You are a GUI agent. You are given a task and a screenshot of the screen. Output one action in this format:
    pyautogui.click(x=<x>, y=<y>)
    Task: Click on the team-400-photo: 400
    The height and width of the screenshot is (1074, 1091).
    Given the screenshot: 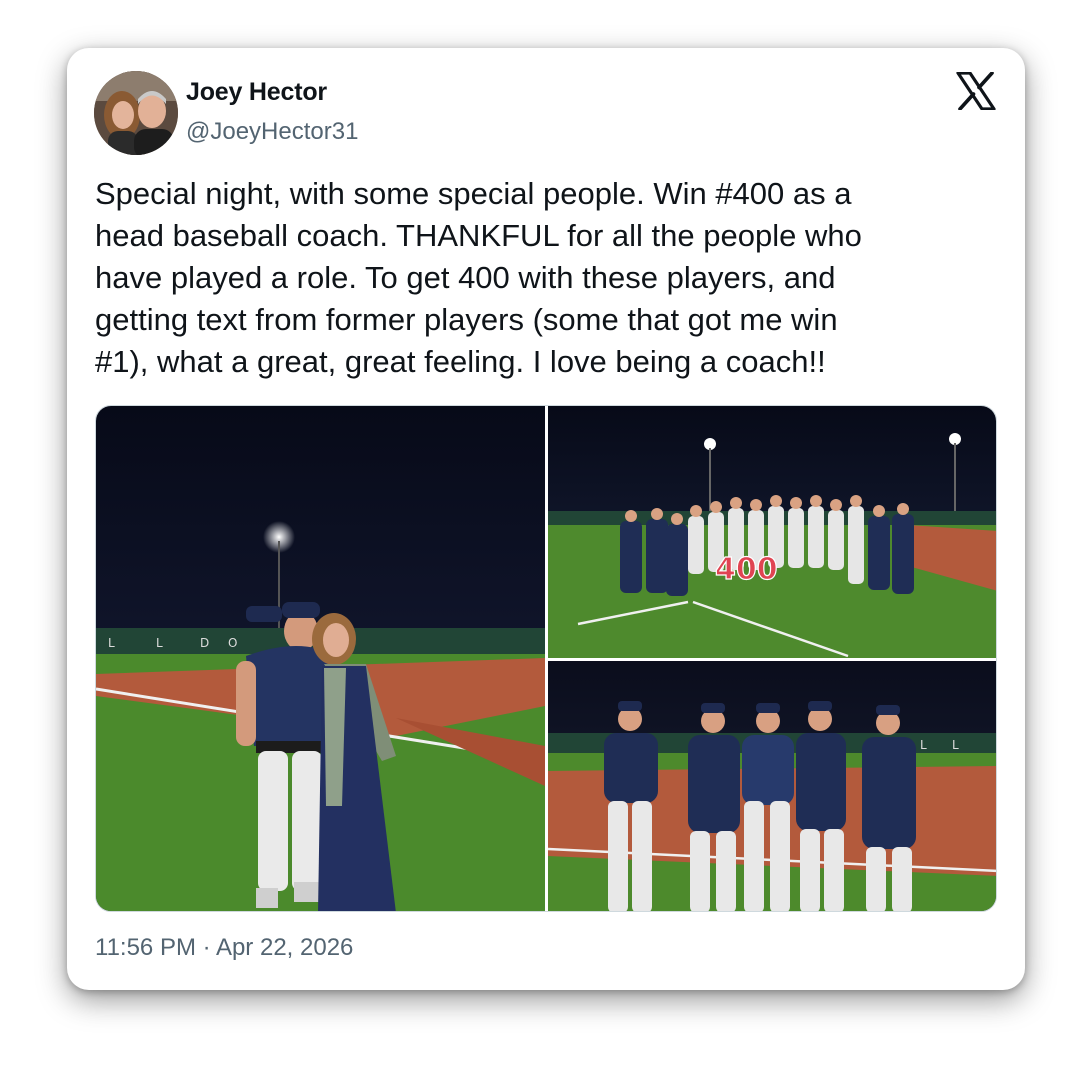 What is the action you would take?
    pyautogui.click(x=772, y=532)
    